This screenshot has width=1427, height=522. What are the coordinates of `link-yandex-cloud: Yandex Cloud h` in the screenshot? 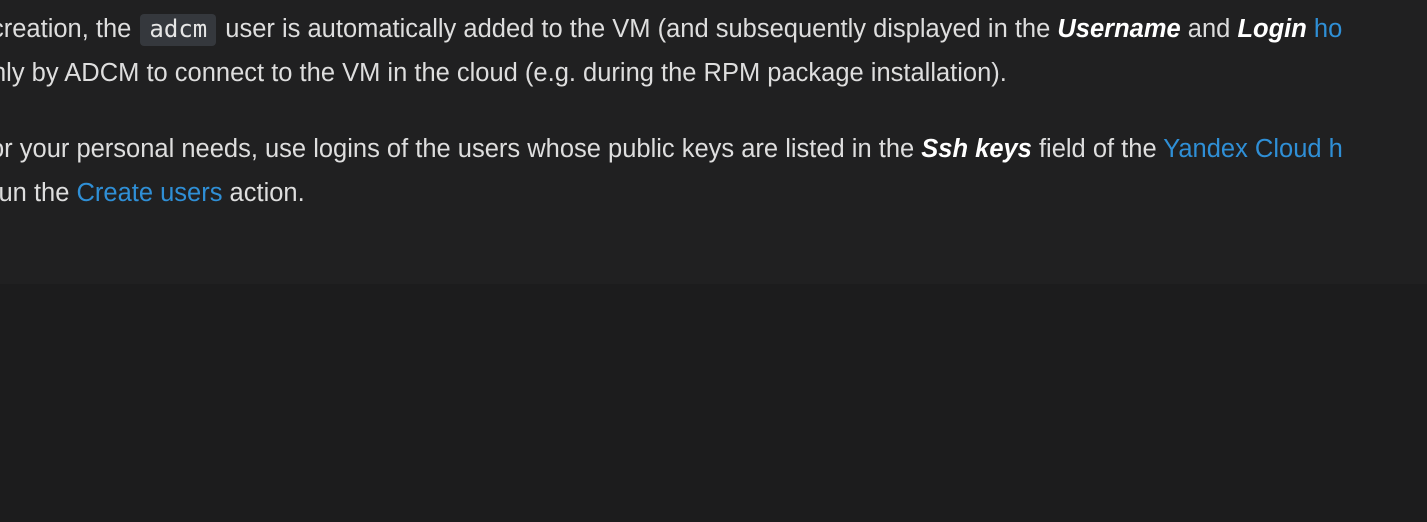 It's located at (1253, 149).